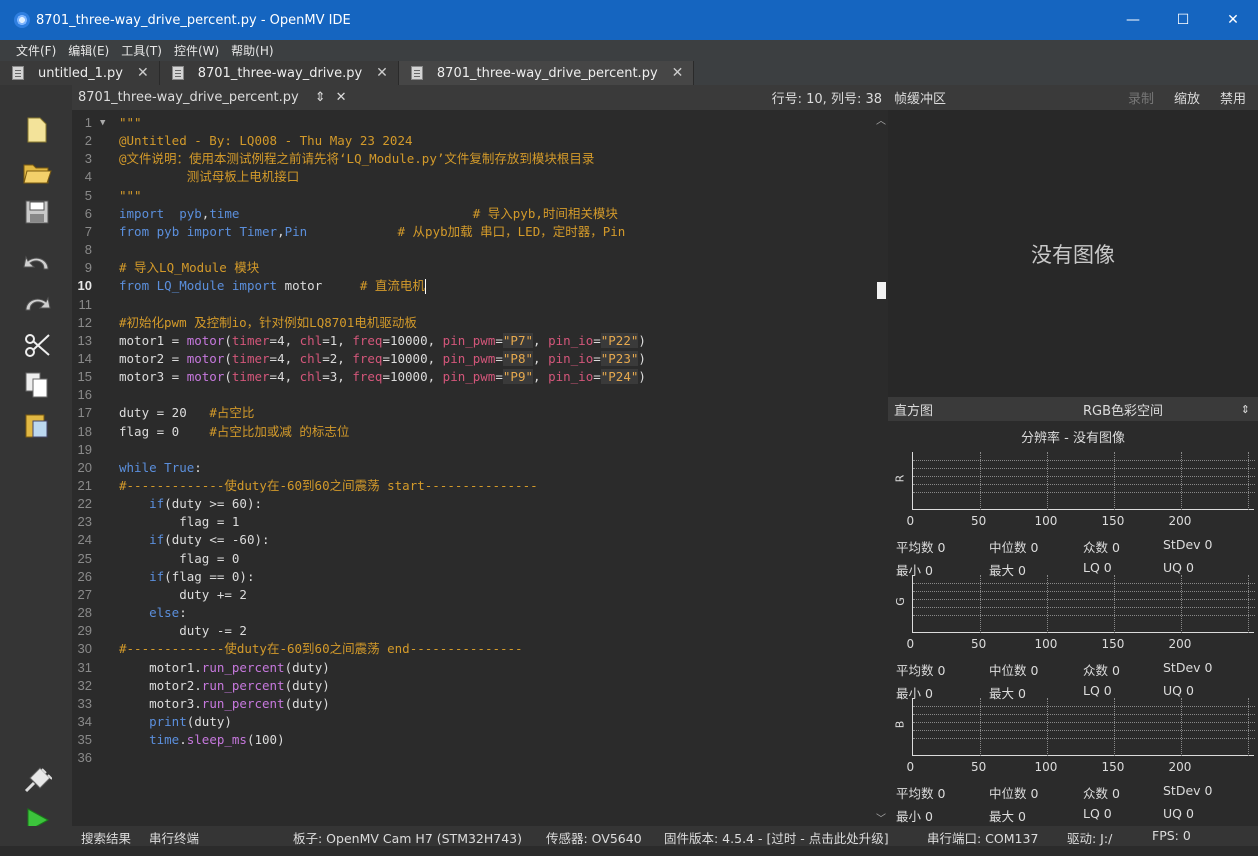 This screenshot has width=1258, height=856. I want to click on code-line: 5 """, so click(472, 196).